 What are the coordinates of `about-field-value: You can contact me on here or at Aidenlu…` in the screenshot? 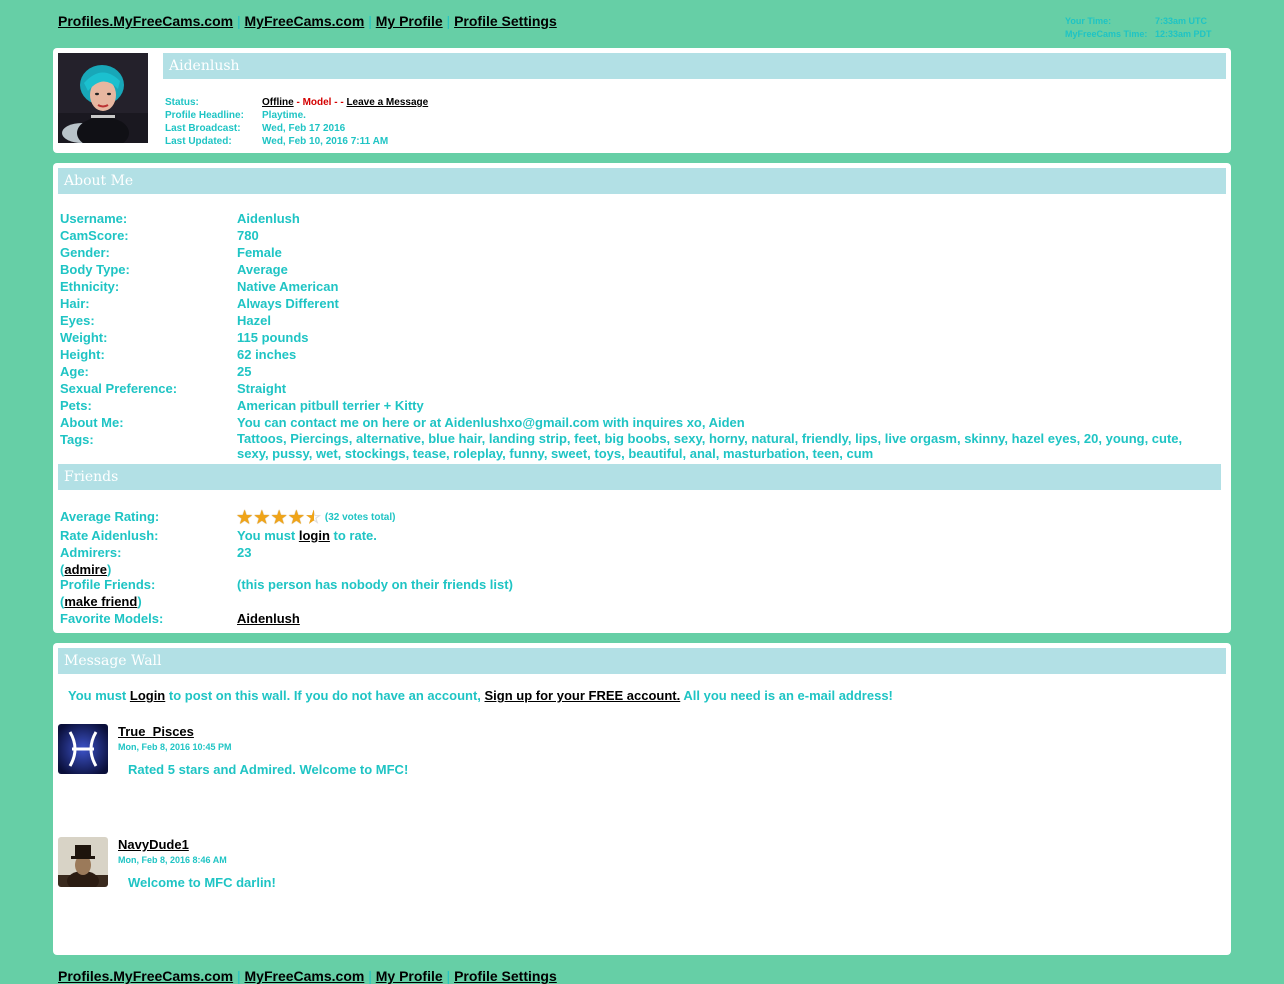 It's located at (491, 422).